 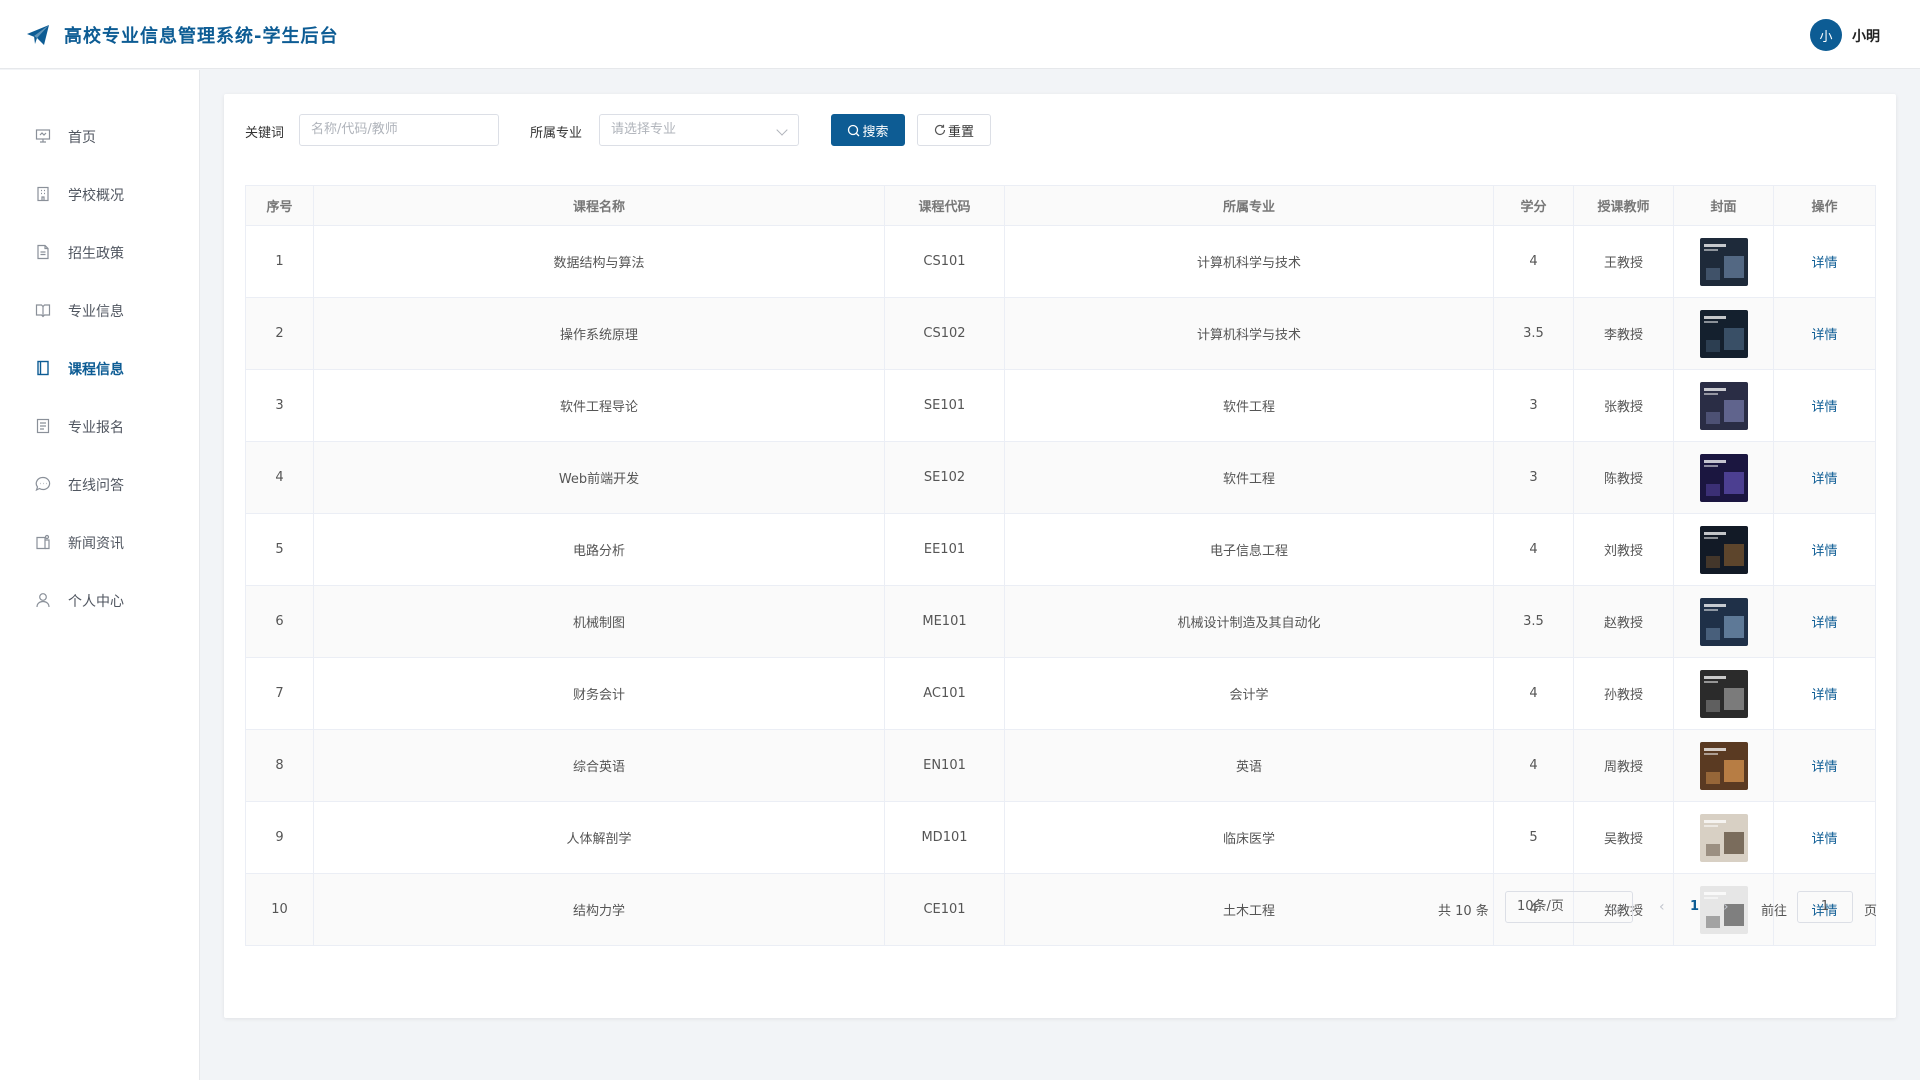 What do you see at coordinates (1866, 36) in the screenshot?
I see `username: 小明` at bounding box center [1866, 36].